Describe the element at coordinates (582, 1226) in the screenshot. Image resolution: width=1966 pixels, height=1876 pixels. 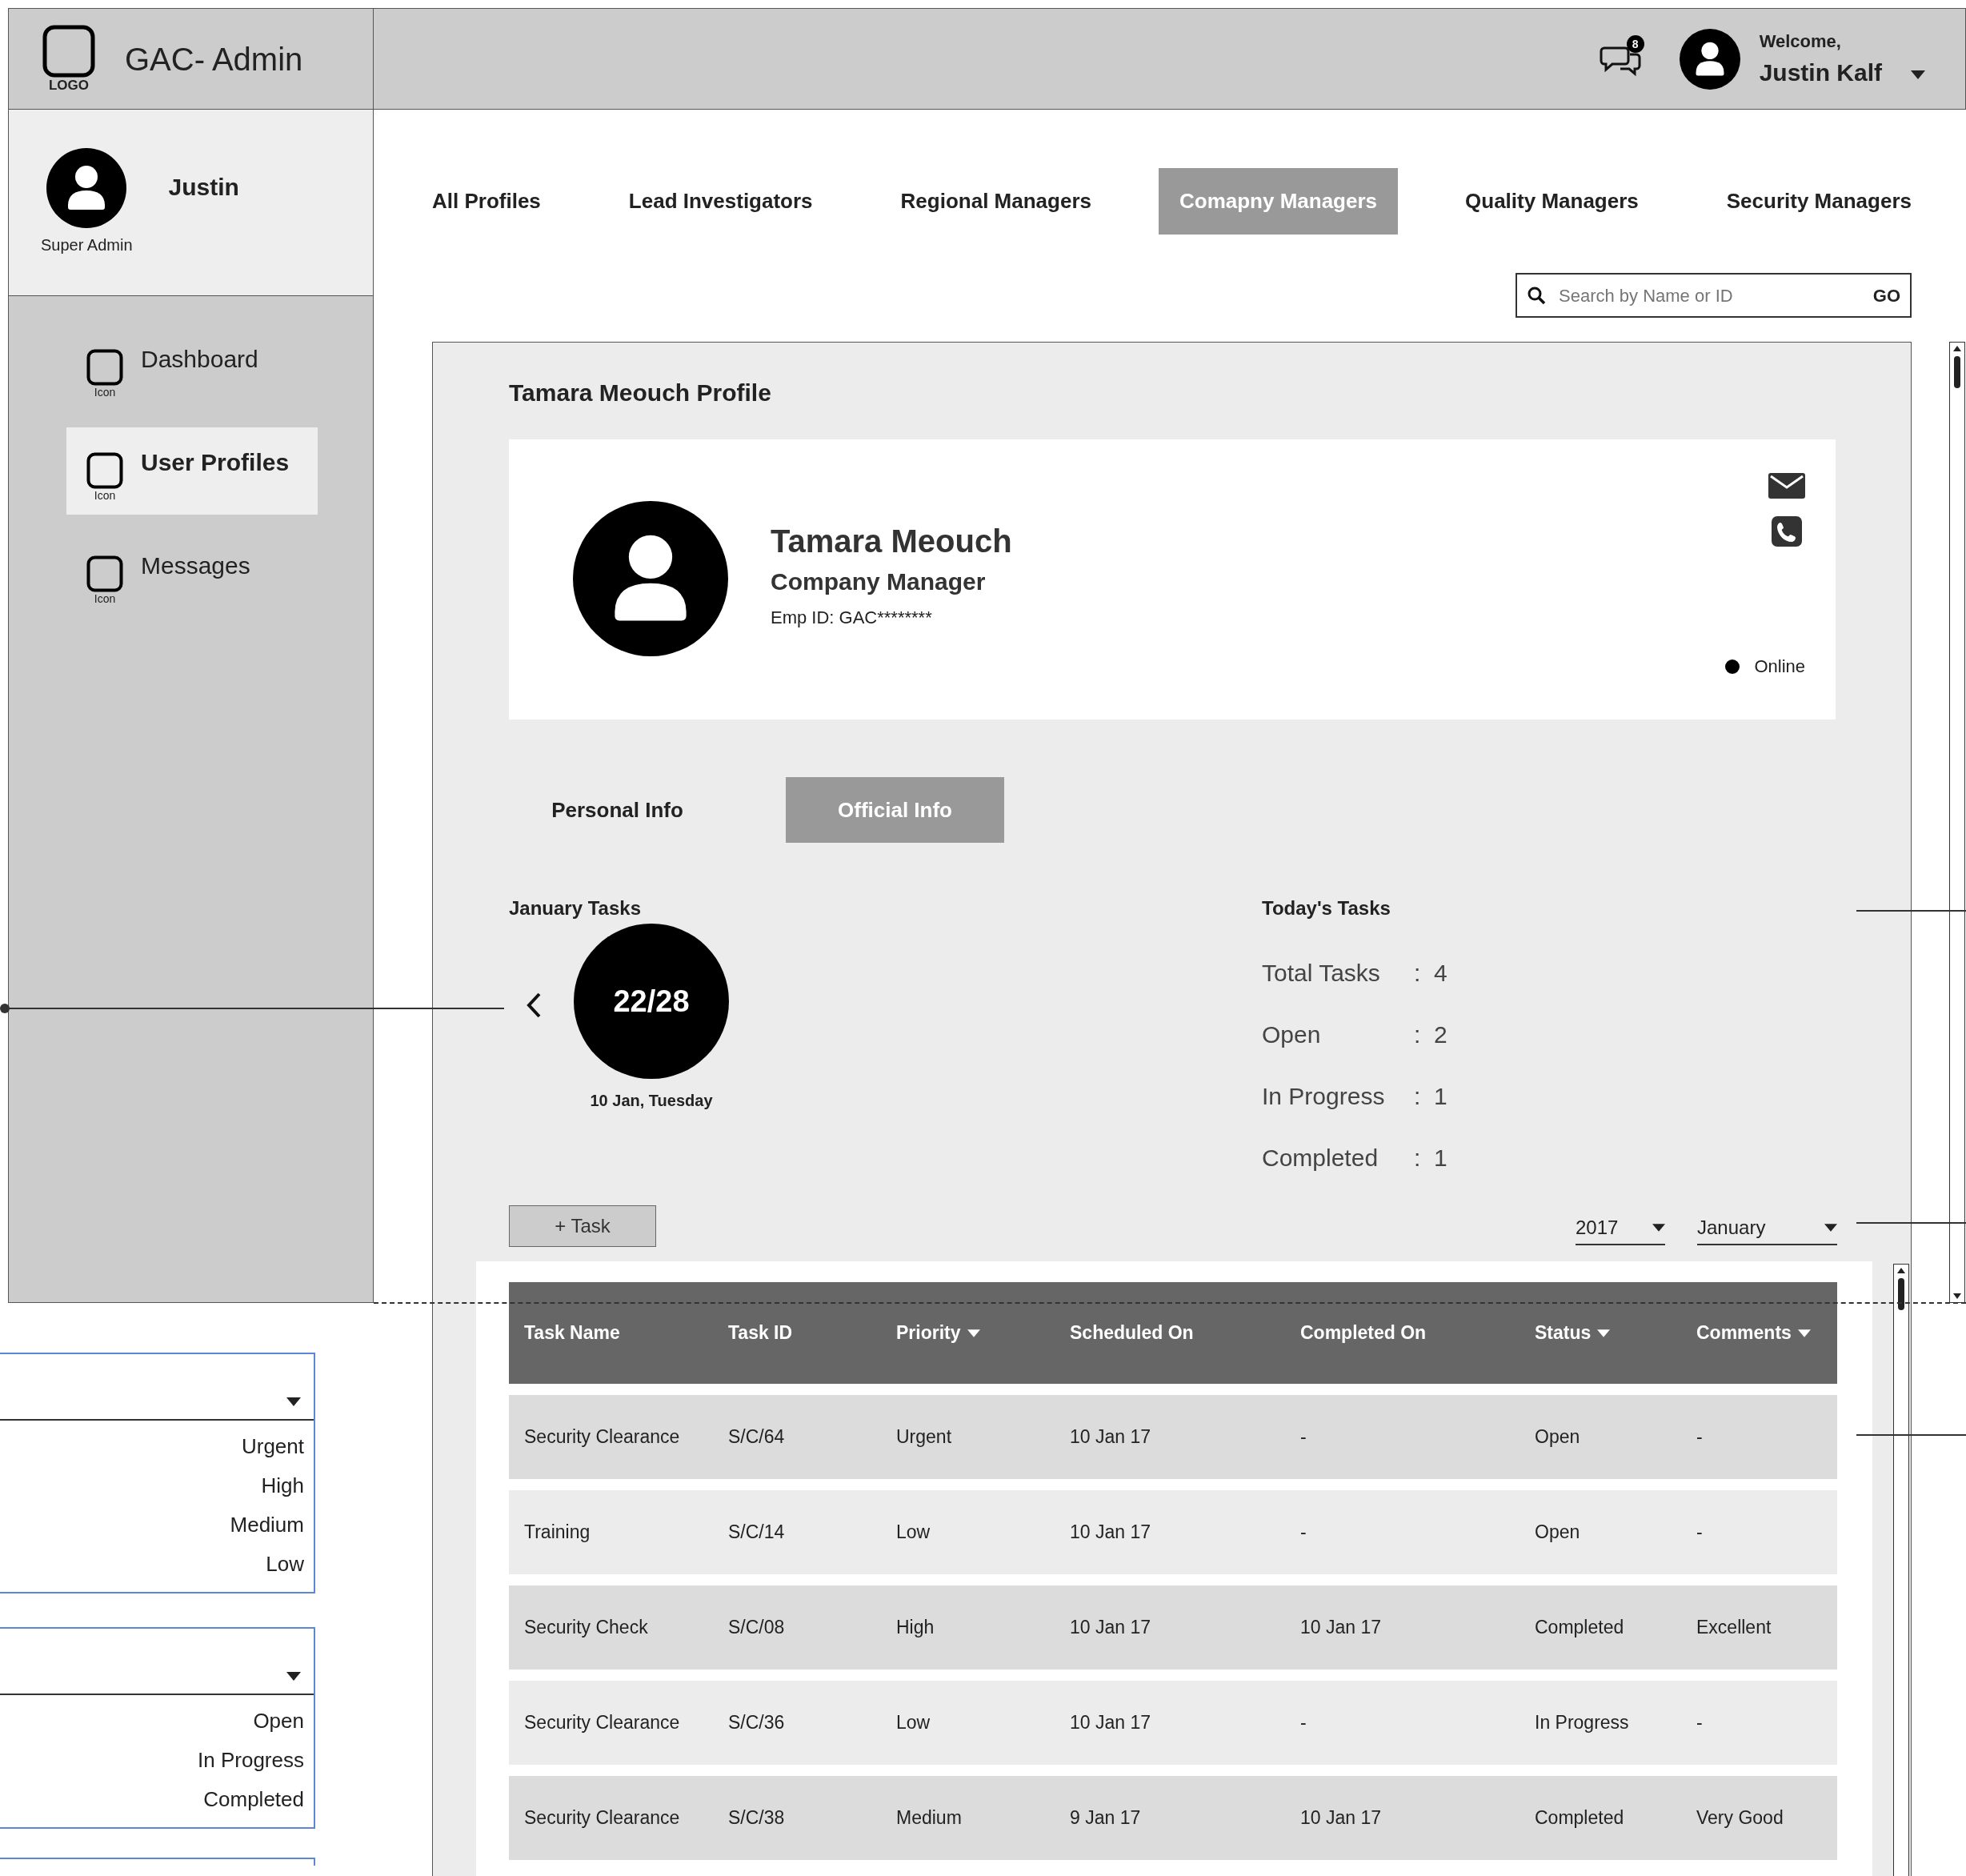
I see `add-task-button: + Task` at that location.